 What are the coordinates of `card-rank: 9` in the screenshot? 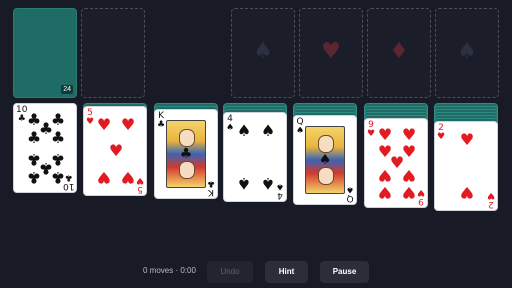 It's located at (421, 201).